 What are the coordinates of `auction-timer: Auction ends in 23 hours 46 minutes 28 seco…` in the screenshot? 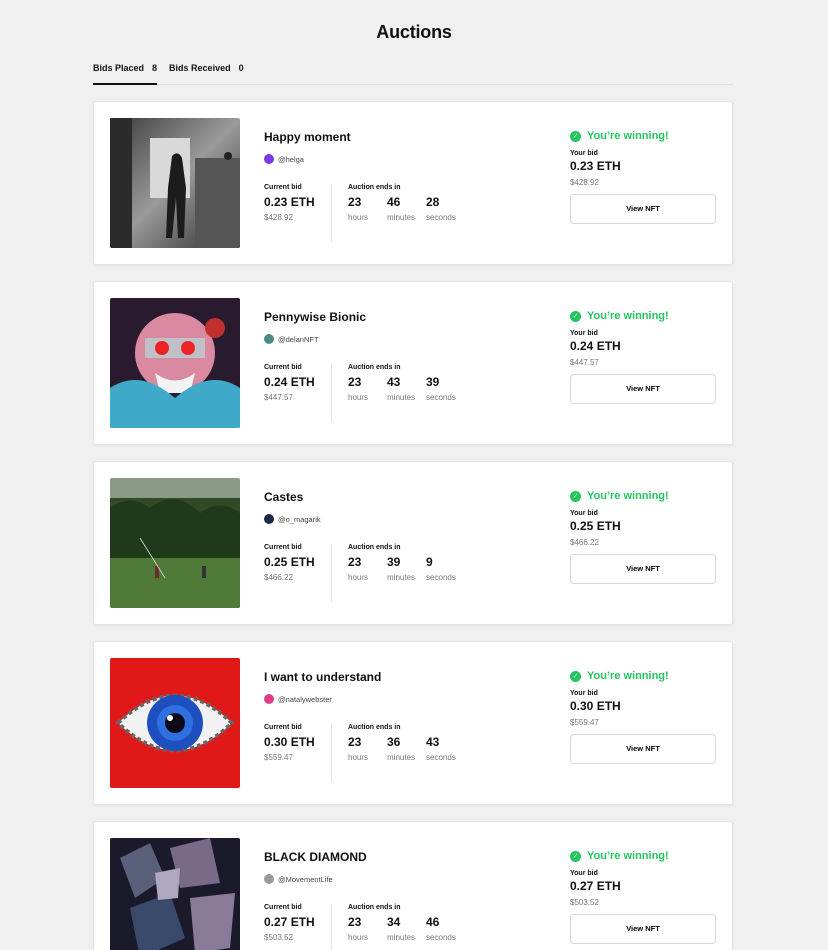 It's located at (398, 213).